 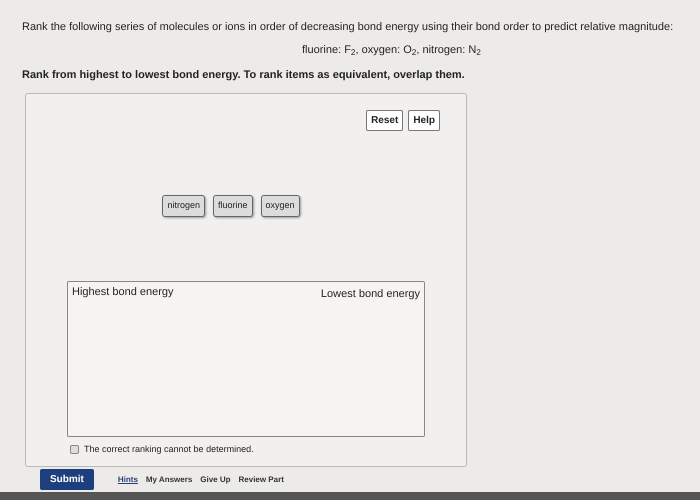 What do you see at coordinates (215, 480) in the screenshot?
I see `footer-action-link: Give Up` at bounding box center [215, 480].